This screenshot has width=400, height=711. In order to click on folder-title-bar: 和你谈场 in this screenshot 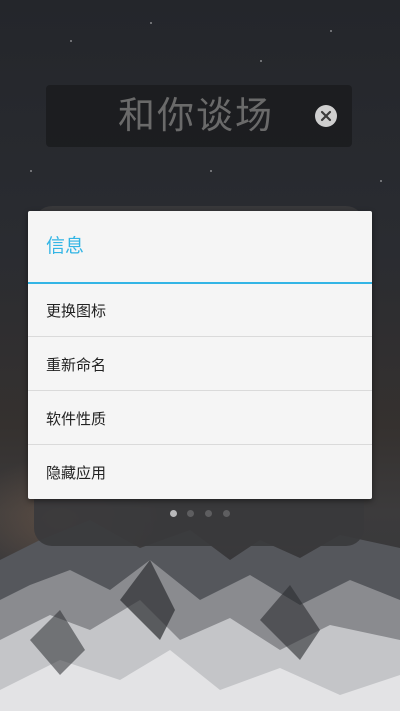, I will do `click(199, 116)`.